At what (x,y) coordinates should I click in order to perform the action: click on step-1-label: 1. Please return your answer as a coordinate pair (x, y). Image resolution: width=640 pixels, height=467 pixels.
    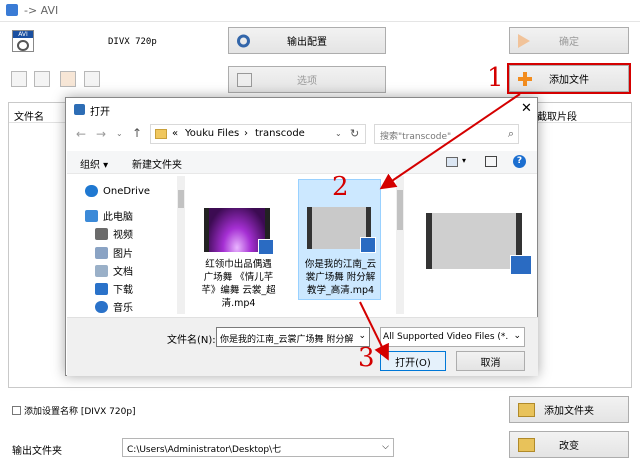
    Looking at the image, I should click on (495, 78).